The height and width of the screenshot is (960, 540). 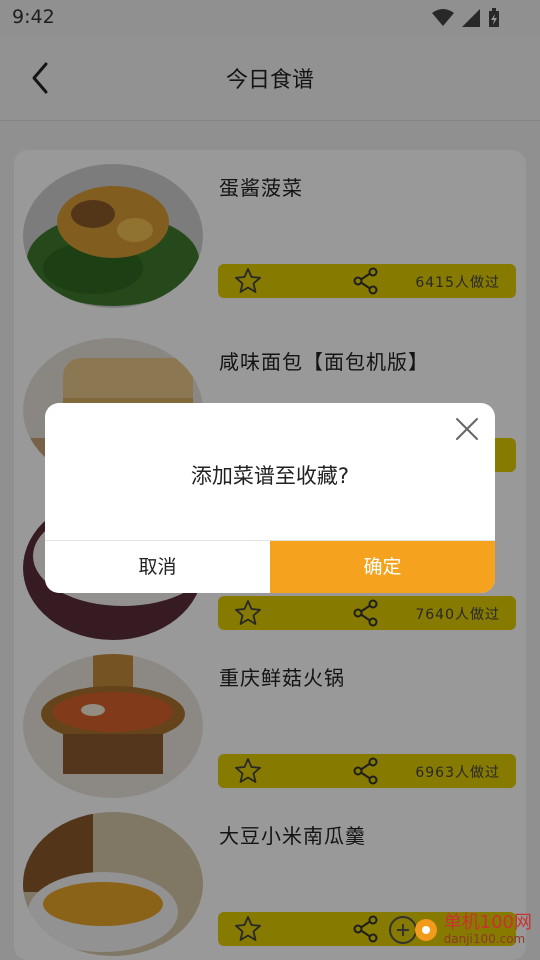 I want to click on watermark-logo: 单机100网 danji100.com, so click(x=460, y=929).